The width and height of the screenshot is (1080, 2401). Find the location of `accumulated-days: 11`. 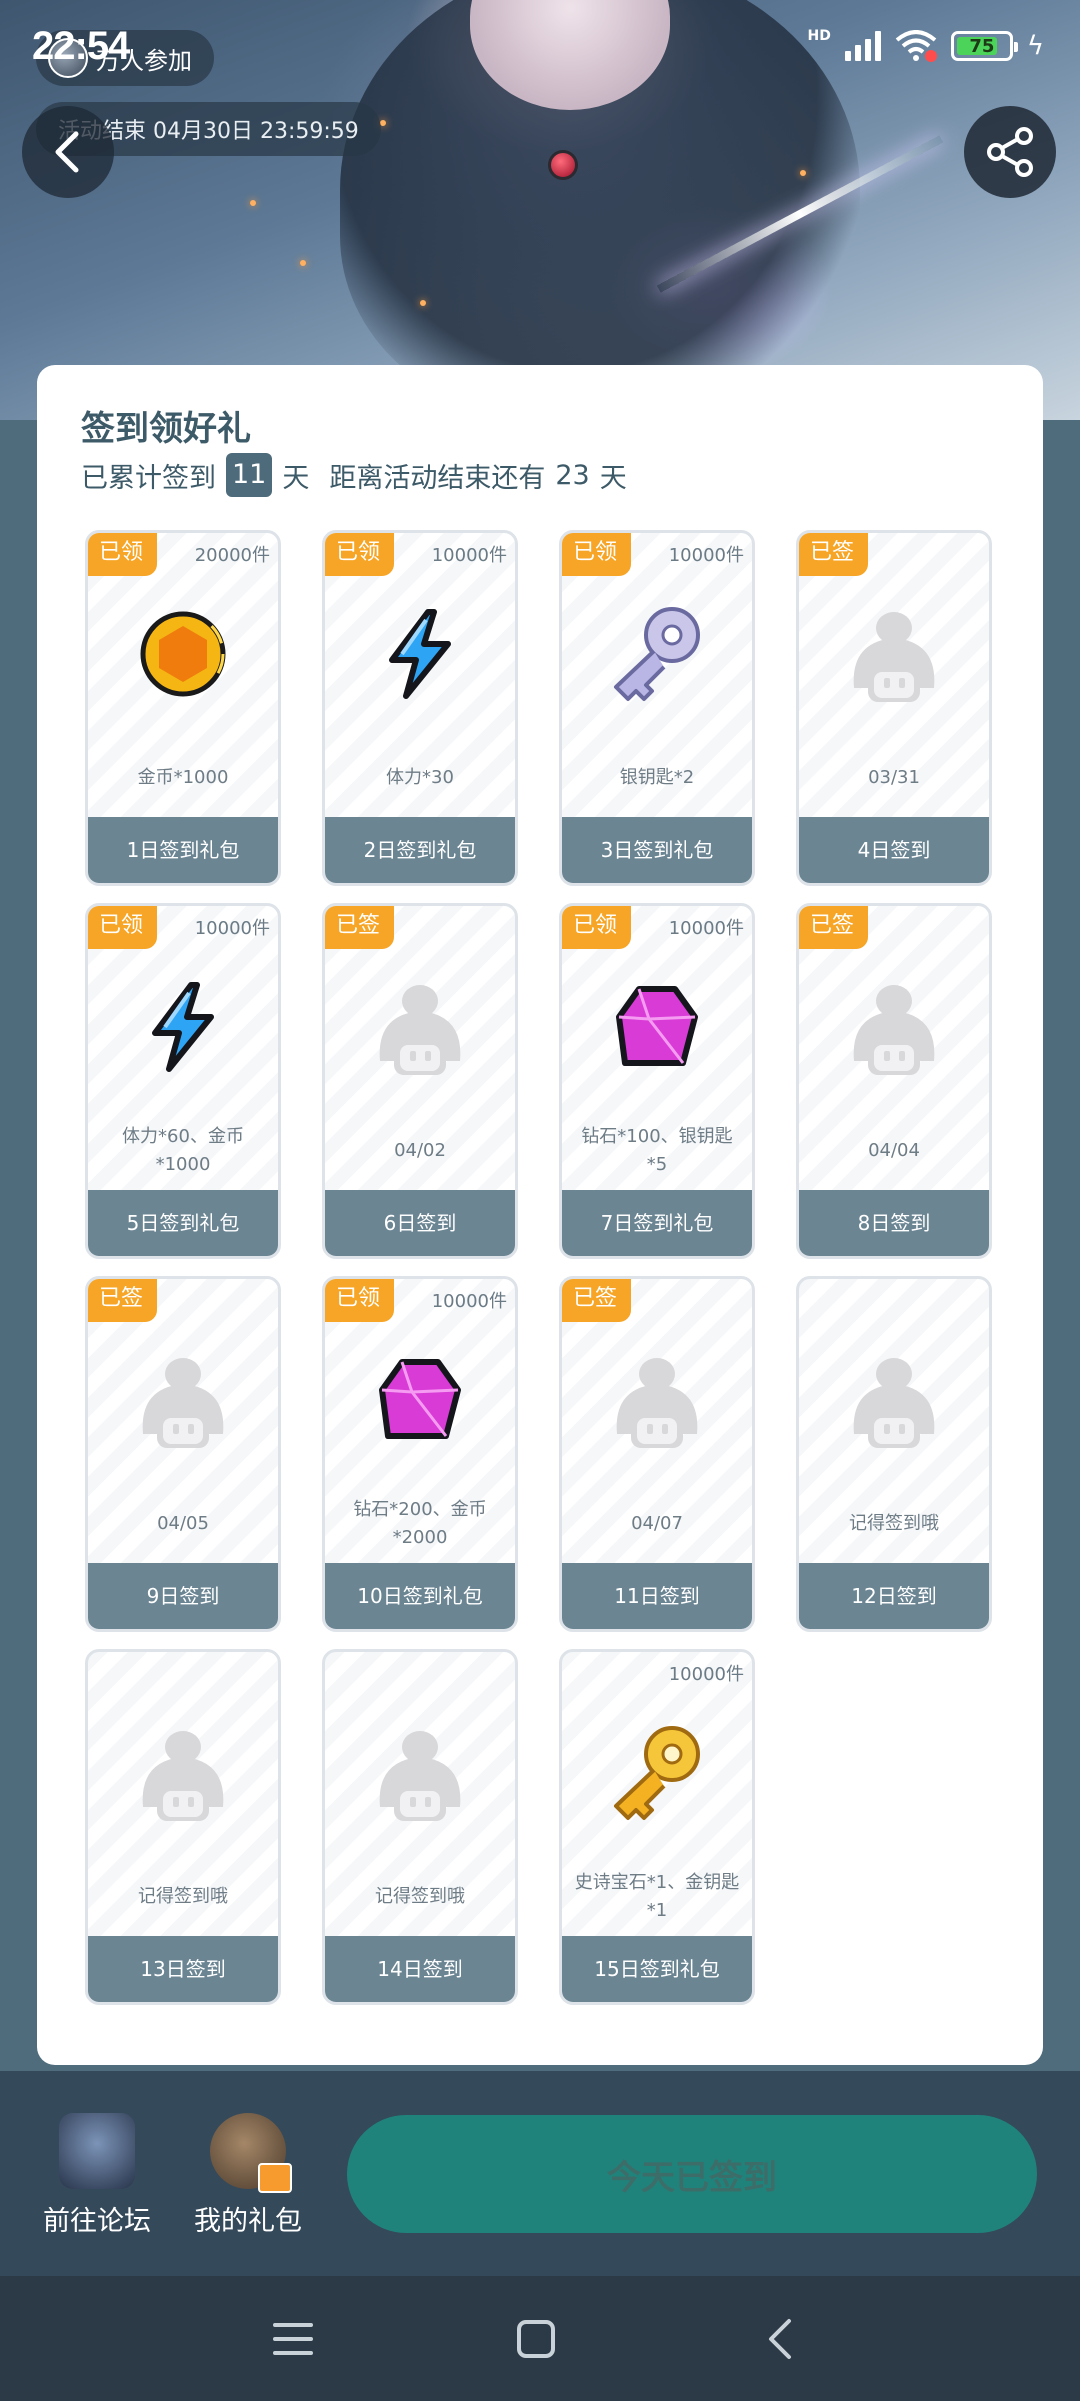

accumulated-days: 11 is located at coordinates (249, 475).